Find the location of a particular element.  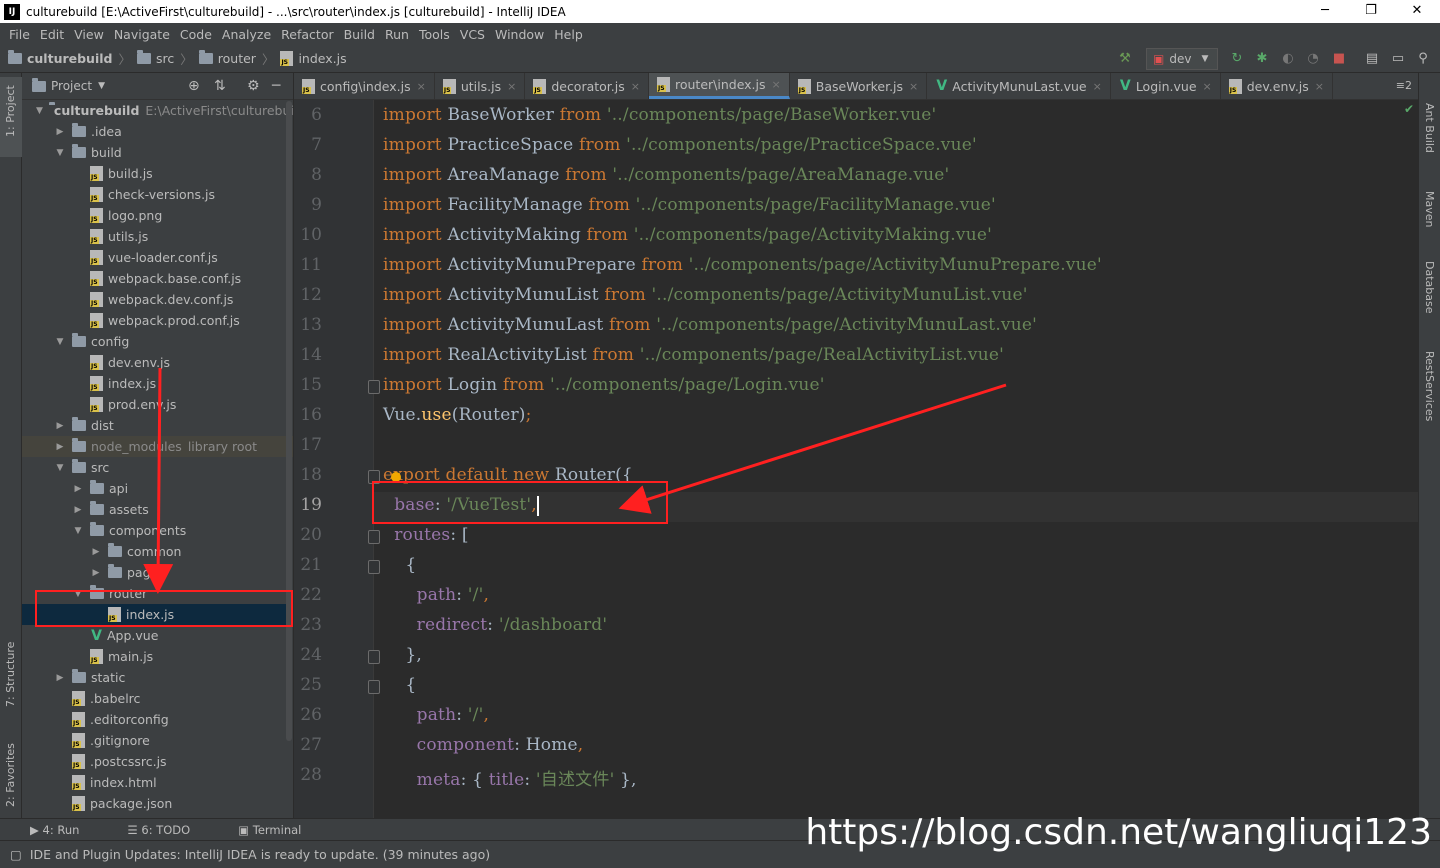

annotation-arrow-left is located at coordinates (812, 448).